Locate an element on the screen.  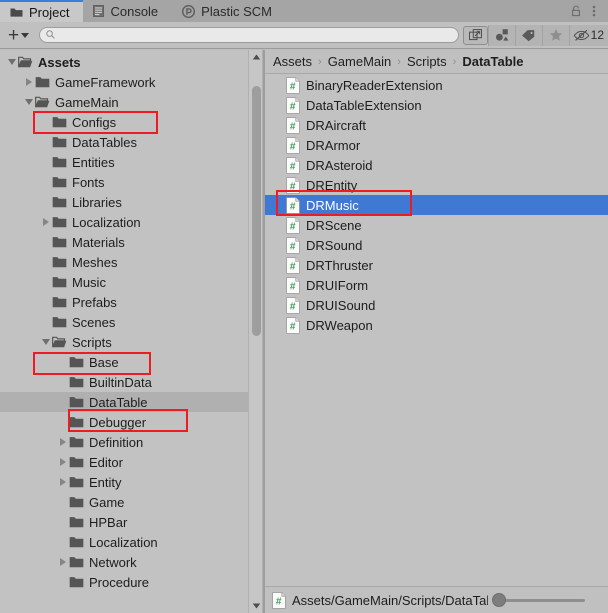
folder-tree-item-label: DataTable is located at coordinates (118, 402).